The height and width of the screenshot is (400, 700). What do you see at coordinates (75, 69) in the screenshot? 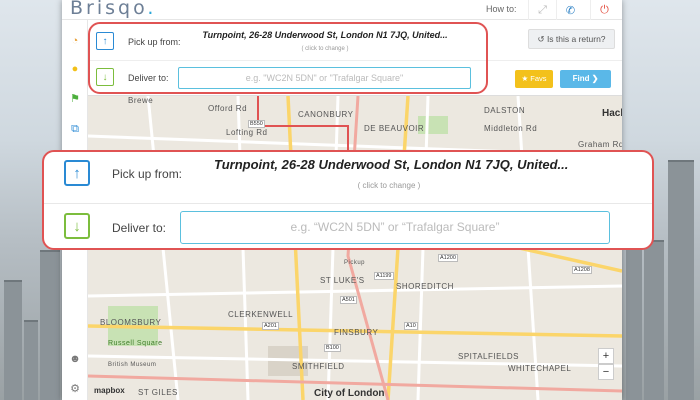
I see `location-pin-icon: ●` at bounding box center [75, 69].